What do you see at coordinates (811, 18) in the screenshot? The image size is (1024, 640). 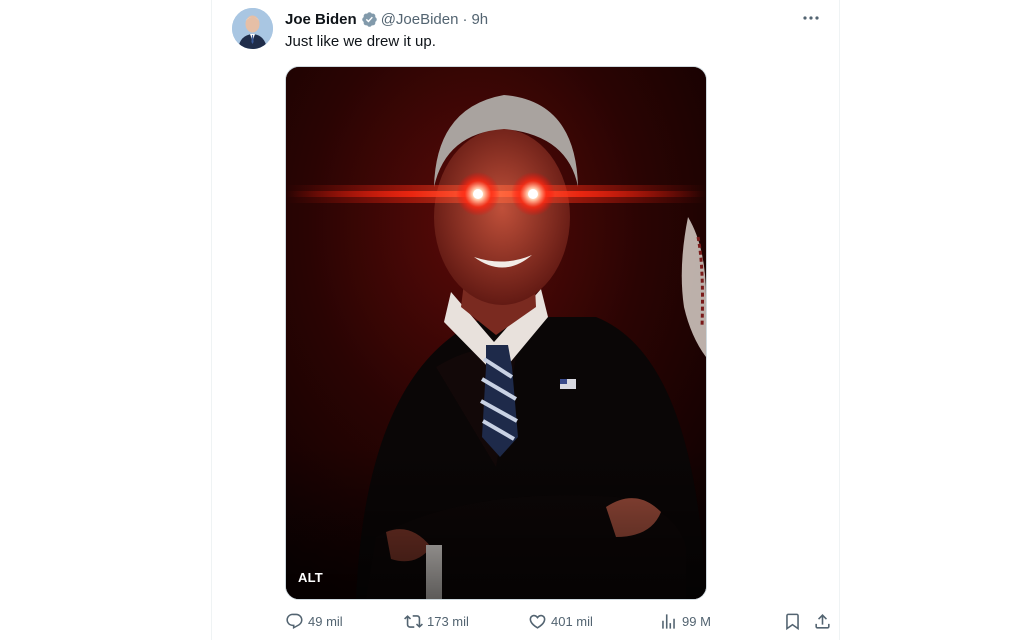 I see `more-icon` at bounding box center [811, 18].